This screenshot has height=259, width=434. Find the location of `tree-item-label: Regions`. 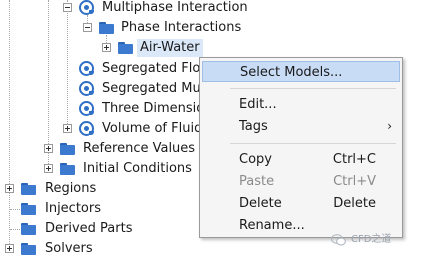

tree-item-label: Regions is located at coordinates (71, 188).